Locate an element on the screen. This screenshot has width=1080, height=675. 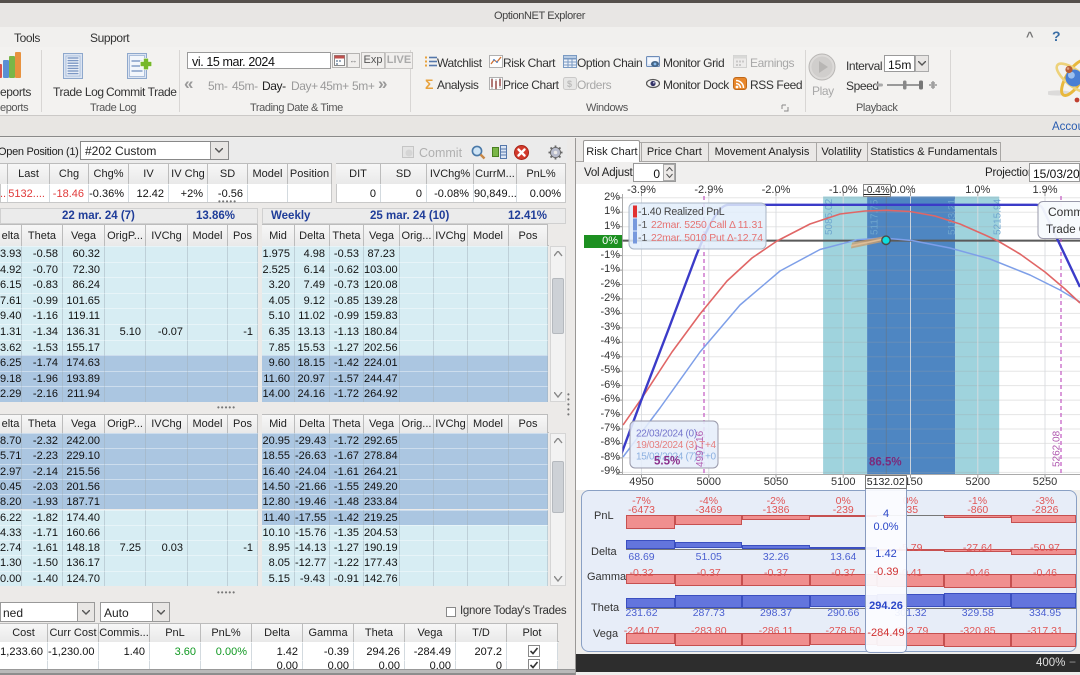
svg-text: 22mar. 5250 Call Δ is located at coordinates (693, 225).